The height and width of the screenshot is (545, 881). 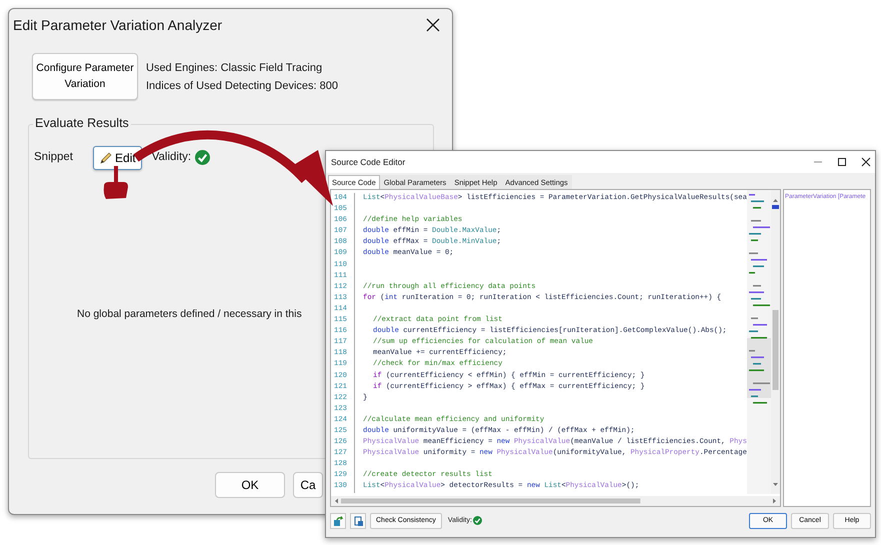 I want to click on snippet-label: Snippet, so click(x=54, y=158).